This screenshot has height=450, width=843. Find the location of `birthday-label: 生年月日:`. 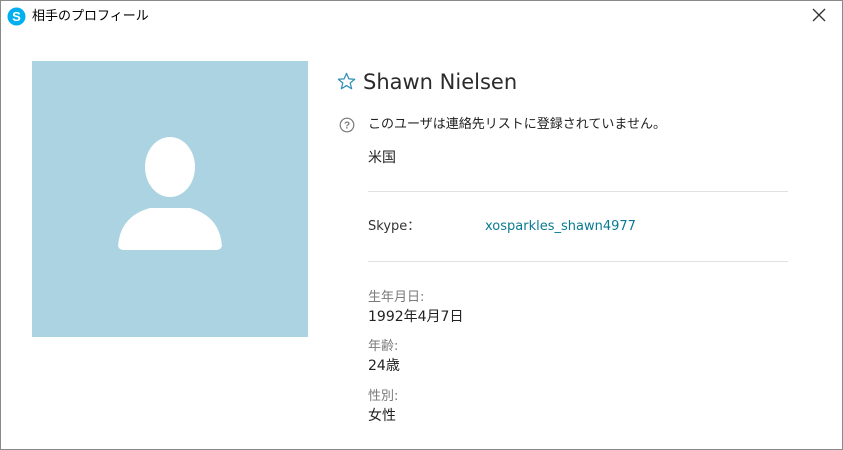

birthday-label: 生年月日: is located at coordinates (396, 297).